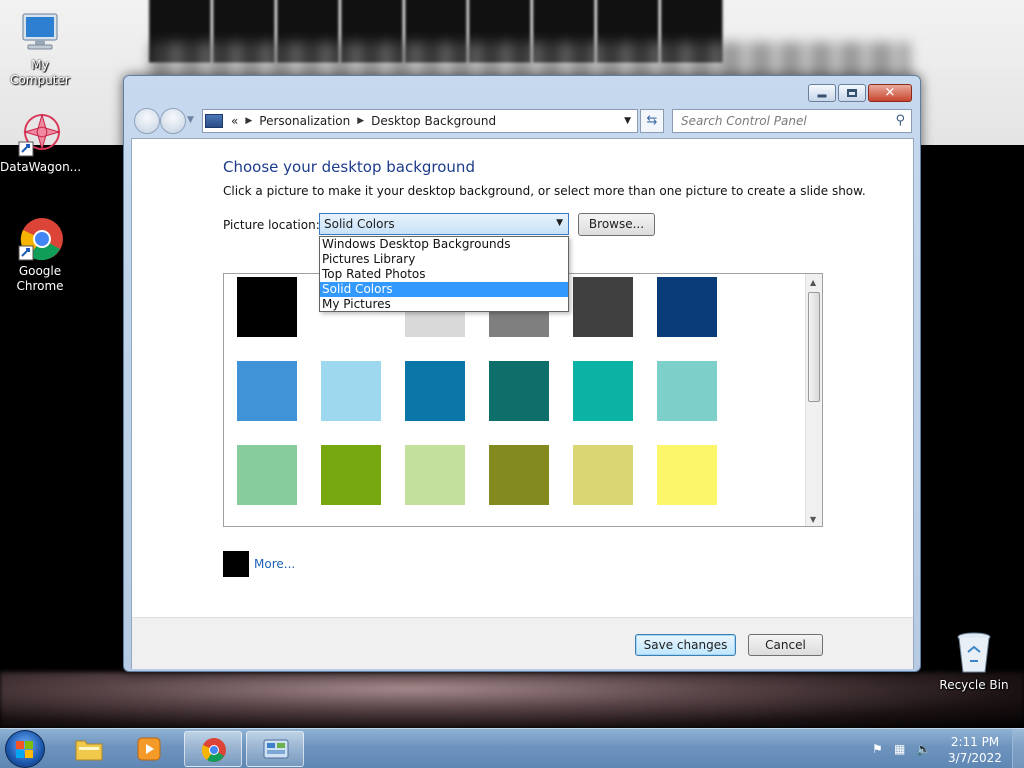  I want to click on window-footer: Save changes Cancel, so click(522, 643).